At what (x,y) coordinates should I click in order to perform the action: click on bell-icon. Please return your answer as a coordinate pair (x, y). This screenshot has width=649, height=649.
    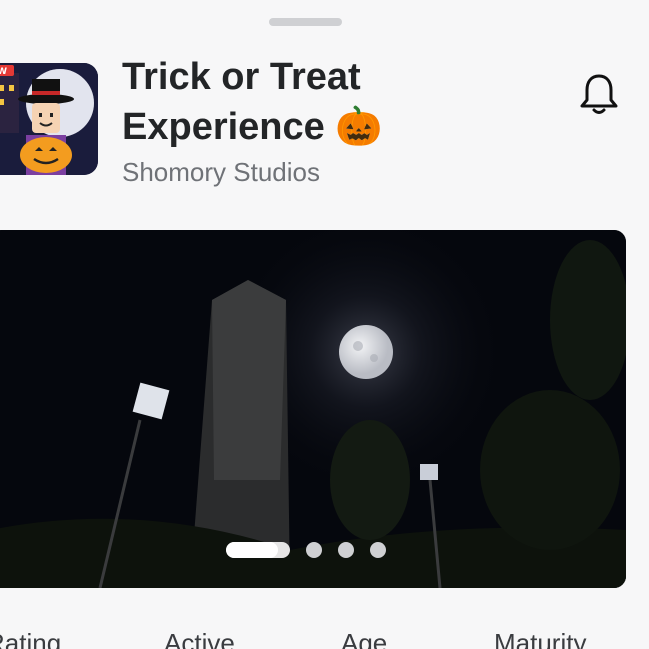
    Looking at the image, I should click on (599, 94).